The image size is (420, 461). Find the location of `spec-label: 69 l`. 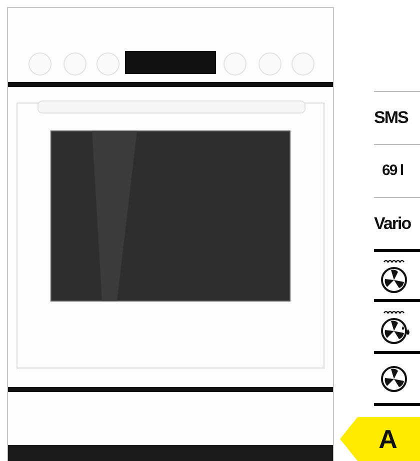

spec-label: 69 l is located at coordinates (392, 170).